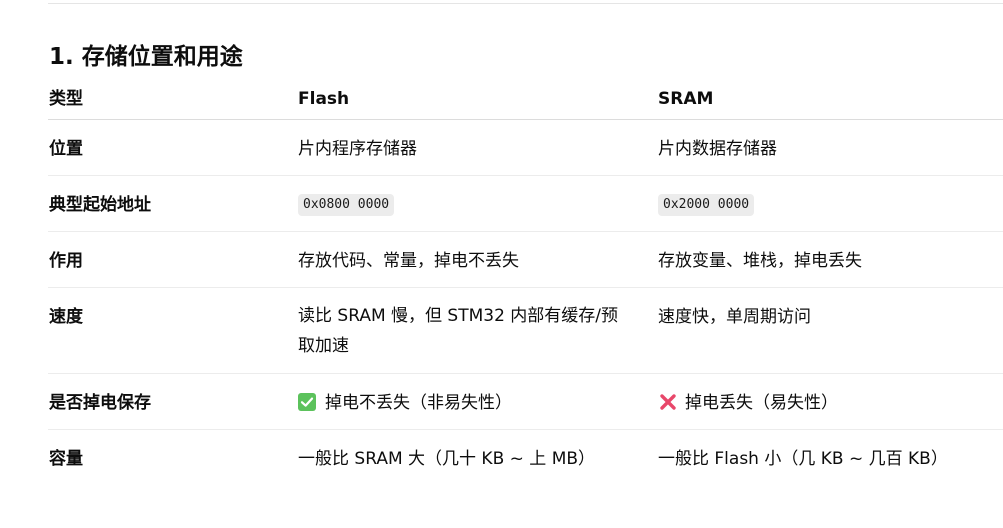 This screenshot has height=528, width=1003. I want to click on flash-retention-text: 掉电不丢失（非易失性）, so click(418, 403).